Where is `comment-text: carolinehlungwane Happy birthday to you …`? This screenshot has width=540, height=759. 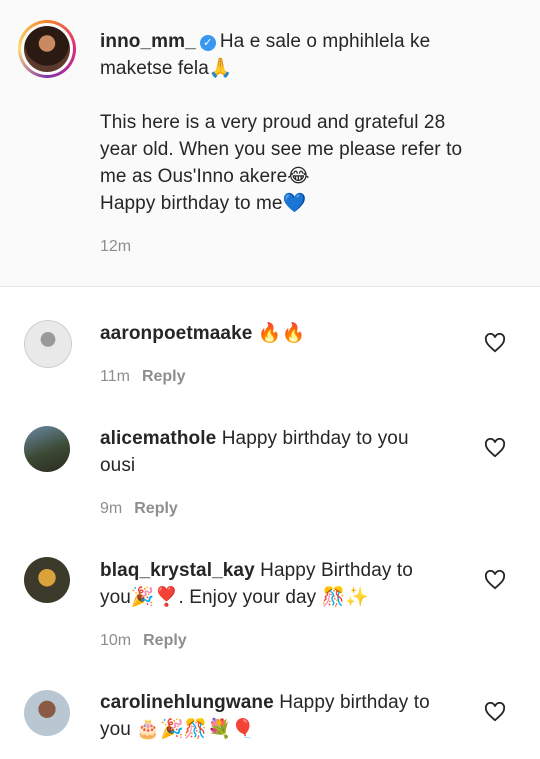 comment-text: carolinehlungwane Happy birthday to you … is located at coordinates (285, 716).